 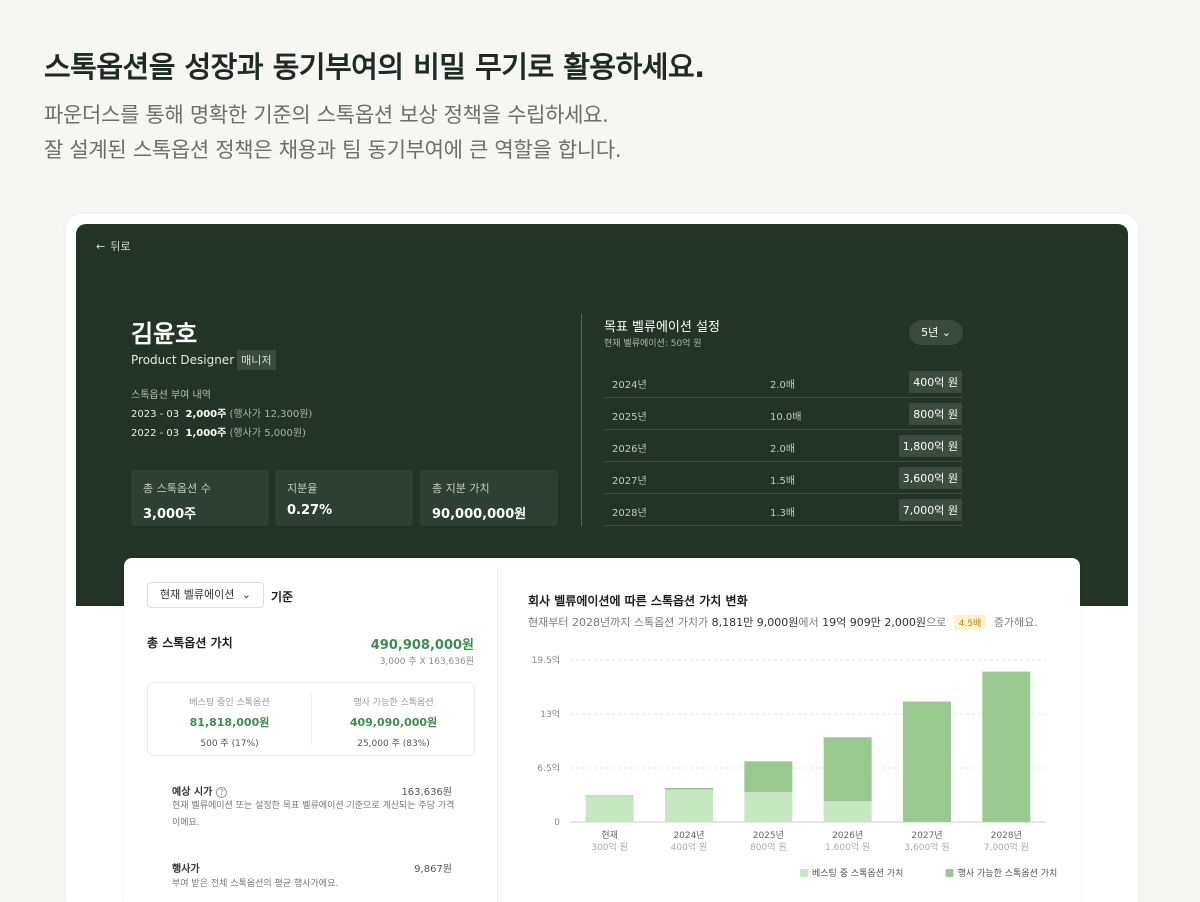 I want to click on y-tick-label: 6.5억, so click(x=548, y=768).